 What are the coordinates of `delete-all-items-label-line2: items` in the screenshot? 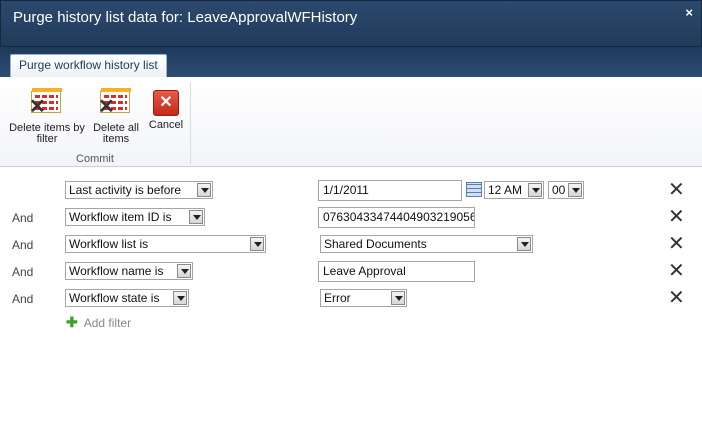 It's located at (116, 139).